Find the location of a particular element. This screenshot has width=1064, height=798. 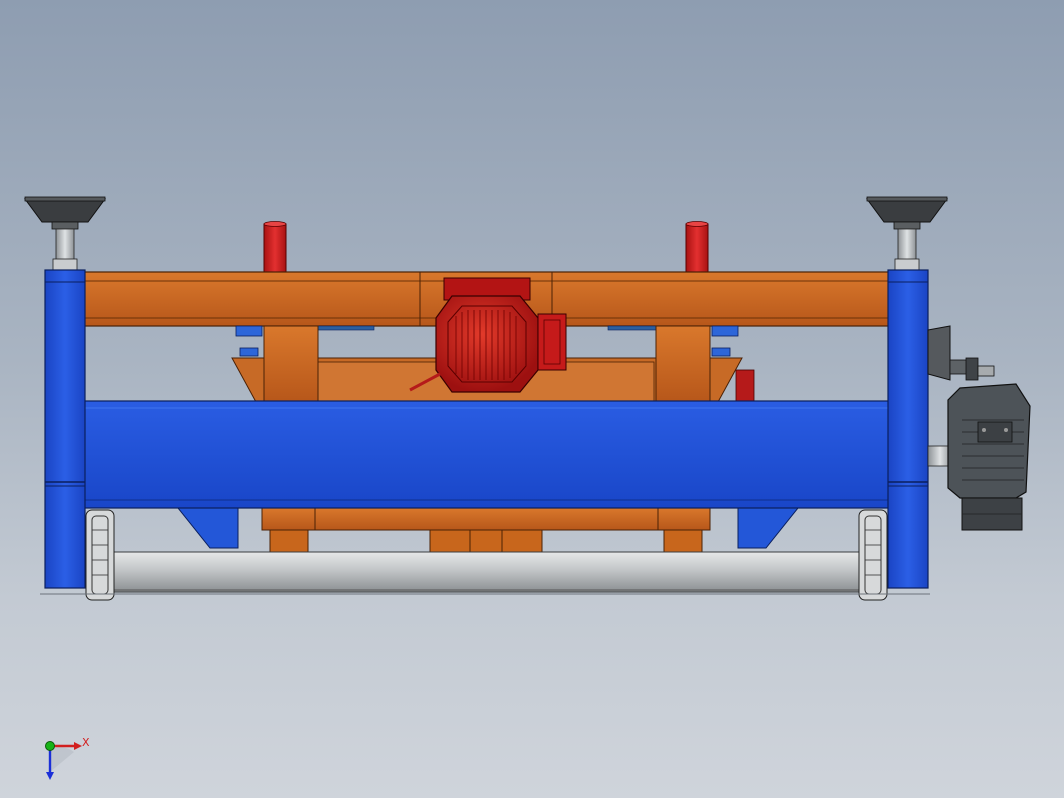

sprocket-left is located at coordinates (100, 555).